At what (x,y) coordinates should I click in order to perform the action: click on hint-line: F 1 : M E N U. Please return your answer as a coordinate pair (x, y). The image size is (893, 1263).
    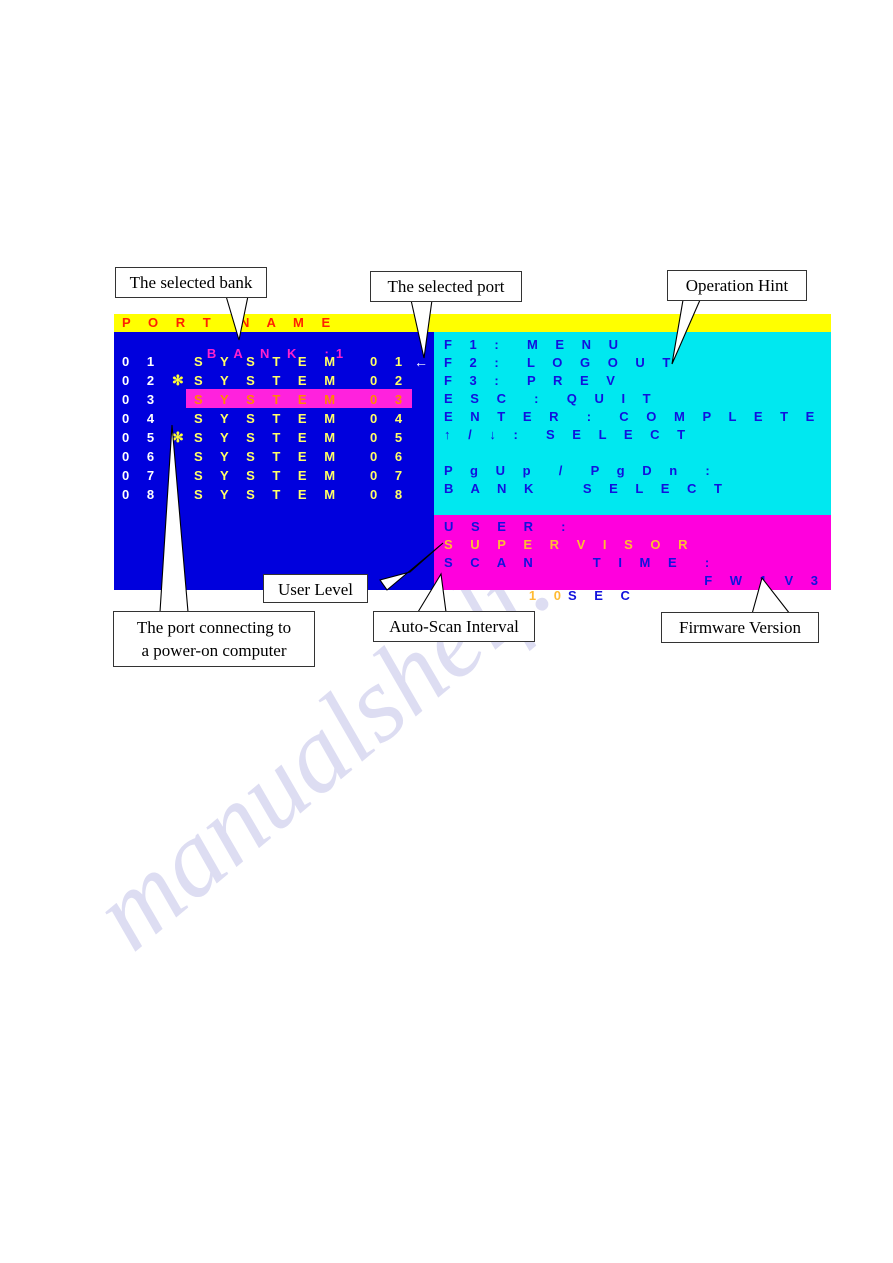
    Looking at the image, I should click on (535, 344).